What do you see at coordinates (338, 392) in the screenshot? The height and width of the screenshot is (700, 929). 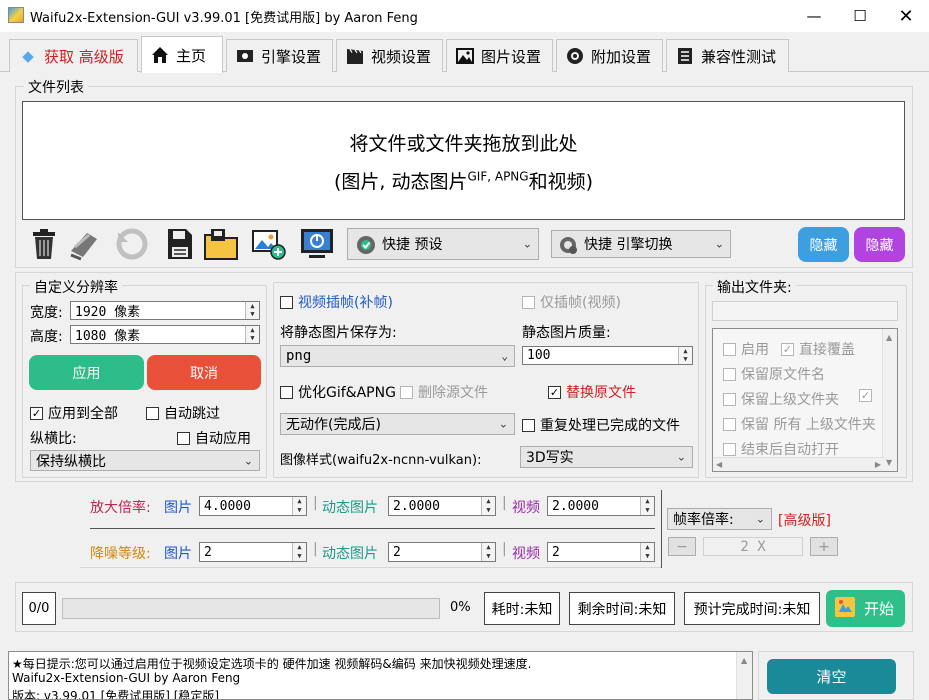 I see `optimize-gif-checkbox: 优化Gif&APNG` at bounding box center [338, 392].